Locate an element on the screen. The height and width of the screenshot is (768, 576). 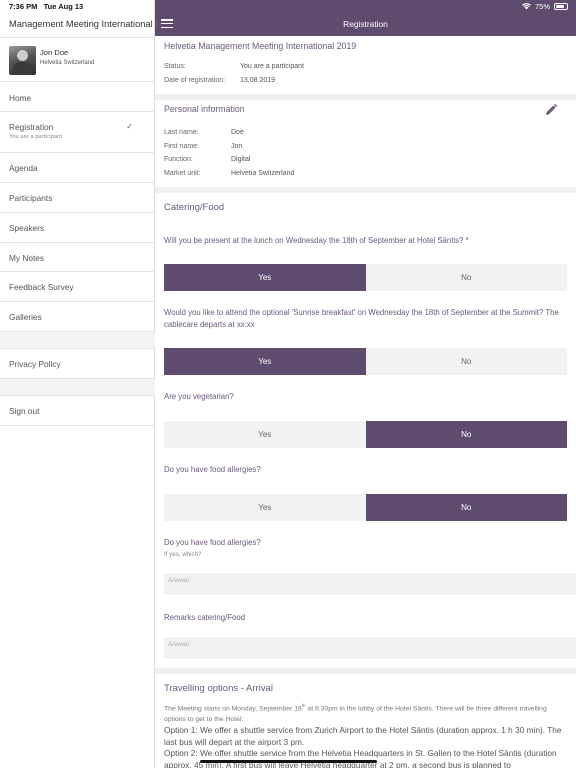
sidebar-item-label: Participants is located at coordinates (31, 198).